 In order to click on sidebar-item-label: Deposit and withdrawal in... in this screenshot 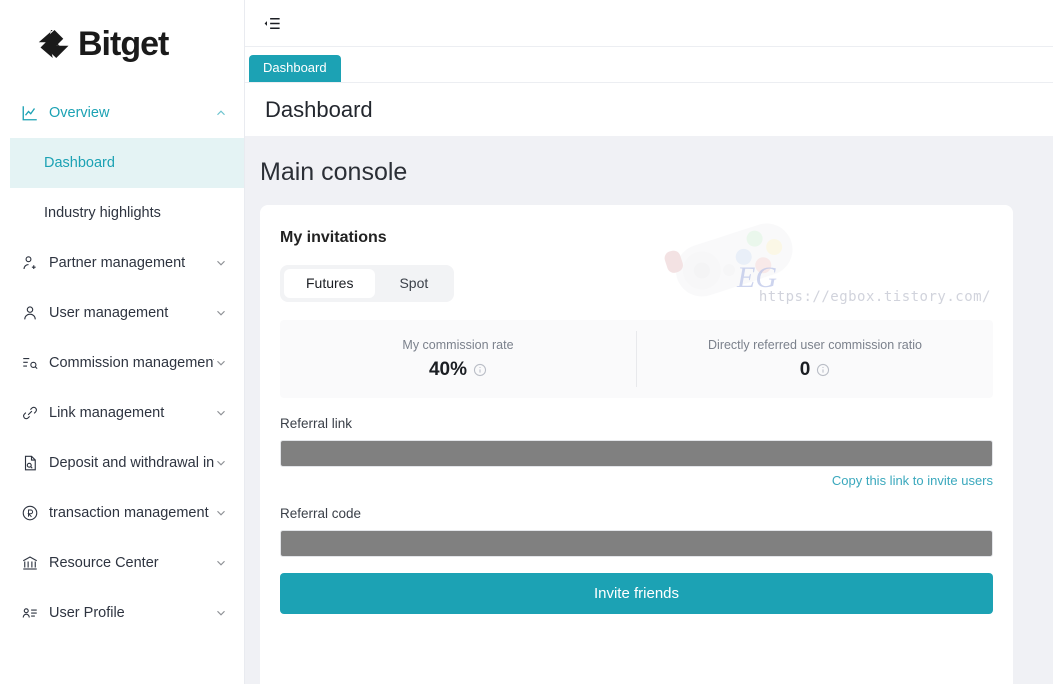, I will do `click(131, 463)`.